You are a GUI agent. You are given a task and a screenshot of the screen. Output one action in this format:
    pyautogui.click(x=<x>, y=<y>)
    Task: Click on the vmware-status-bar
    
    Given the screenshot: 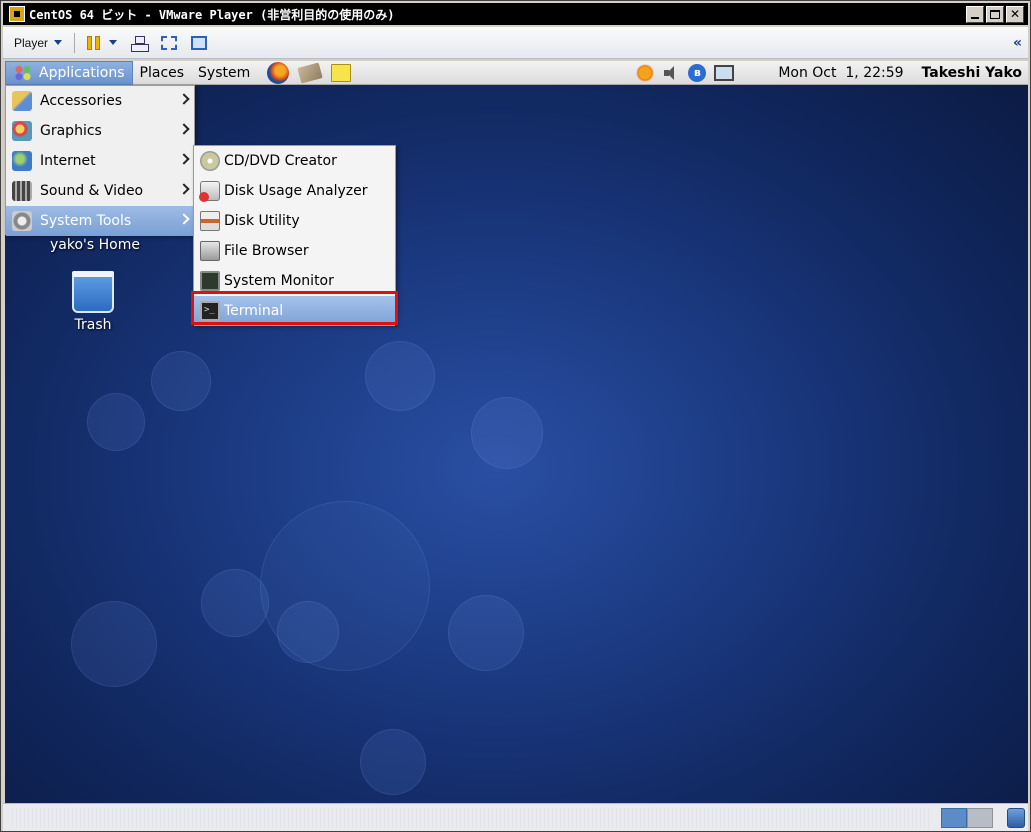 What is the action you would take?
    pyautogui.click(x=515, y=817)
    